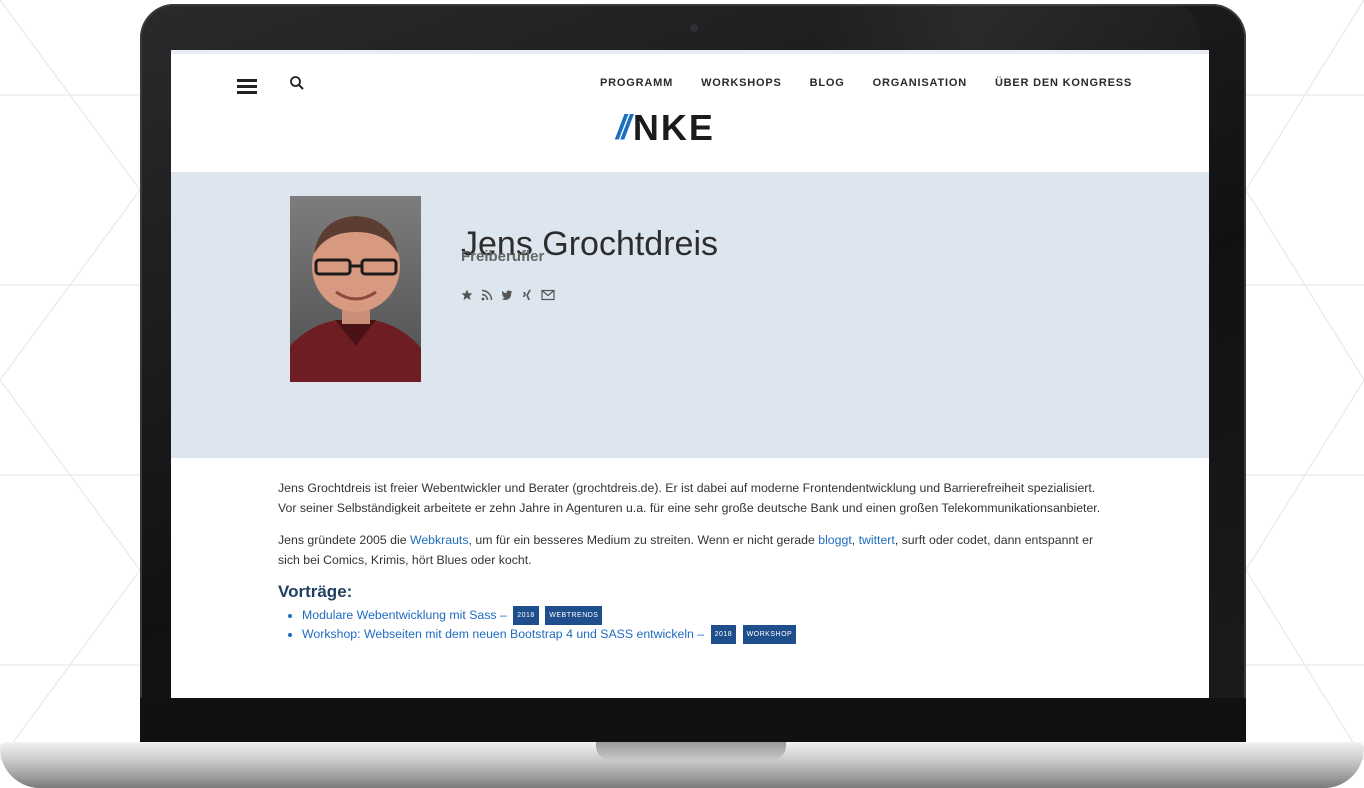 This screenshot has height=788, width=1364. I want to click on xing-icon, so click(527, 295).